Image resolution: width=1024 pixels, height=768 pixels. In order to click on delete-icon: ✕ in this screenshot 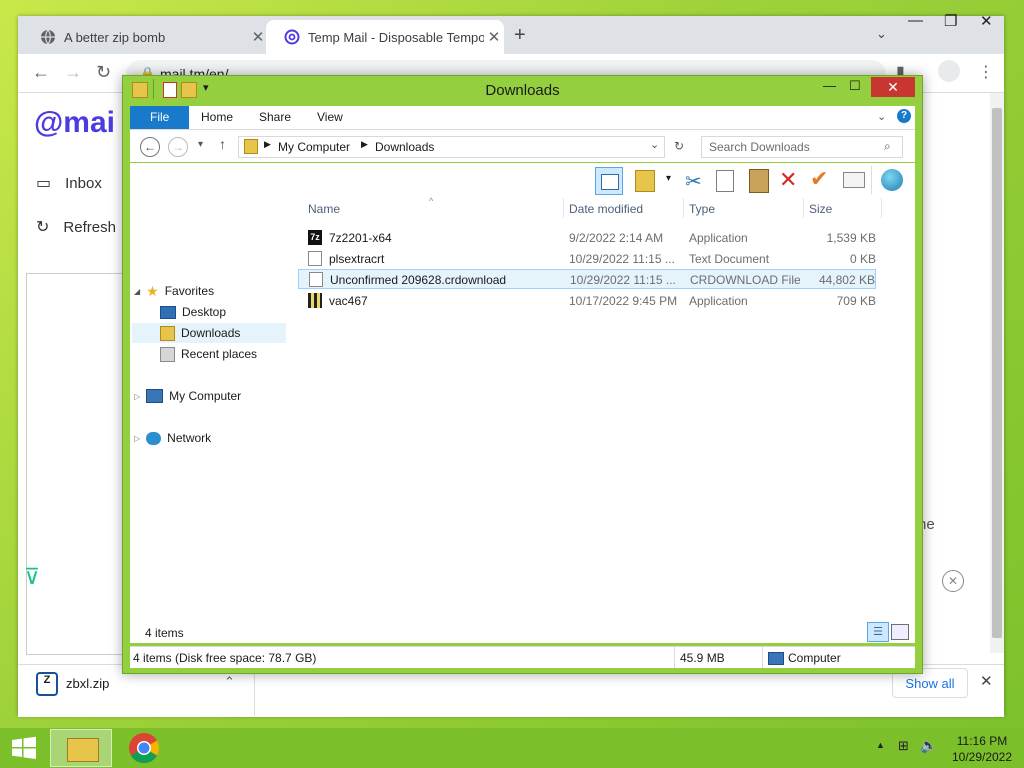, I will do `click(788, 180)`.